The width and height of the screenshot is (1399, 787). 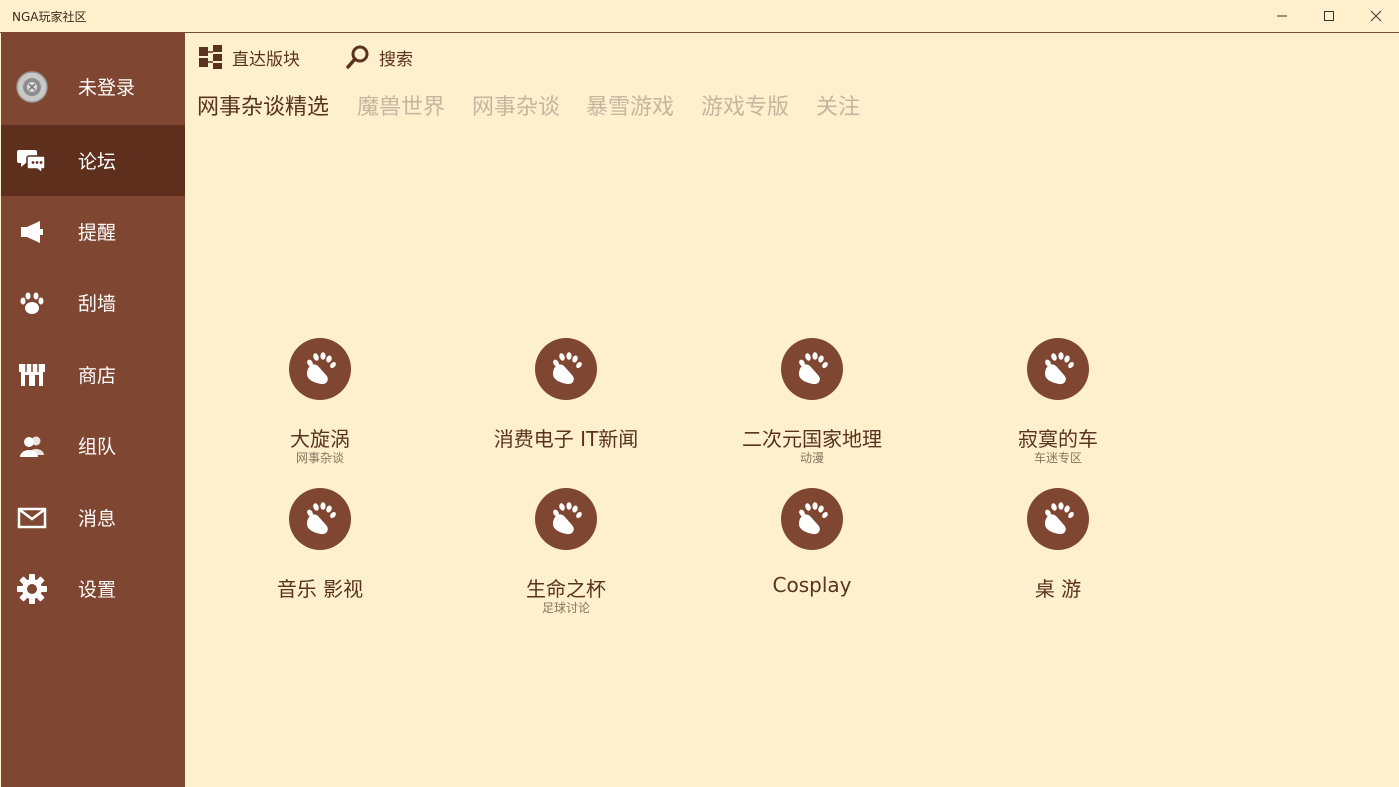 I want to click on sidebar-item-team: 组队, so click(x=93, y=445).